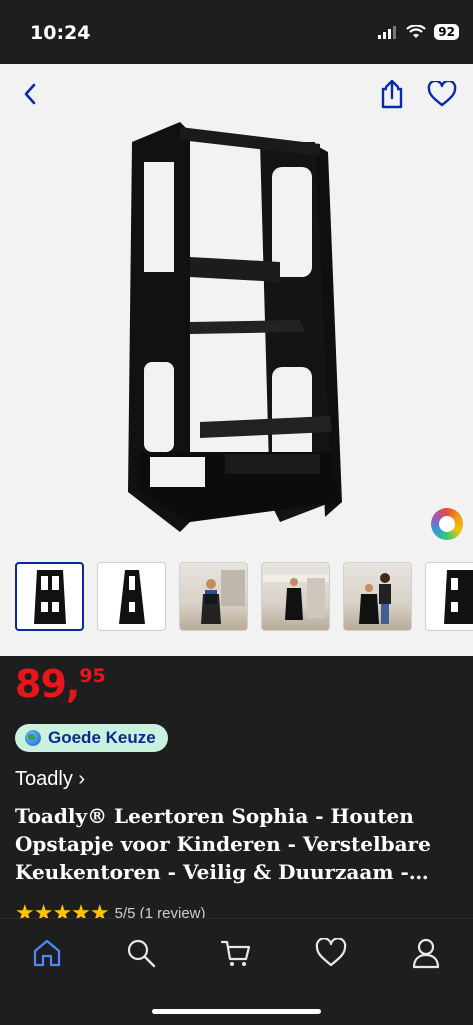 This screenshot has width=473, height=1025. I want to click on favorite-button, so click(442, 94).